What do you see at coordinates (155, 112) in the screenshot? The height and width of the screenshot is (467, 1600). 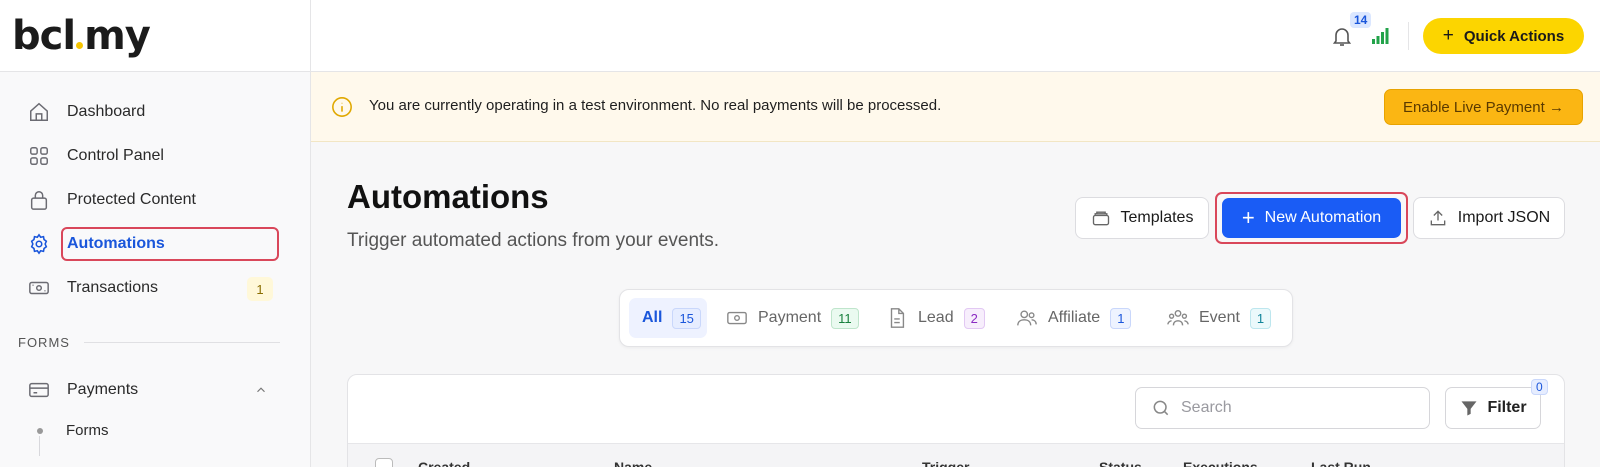 I see `sidebar-item-dashboard: Dashboard` at bounding box center [155, 112].